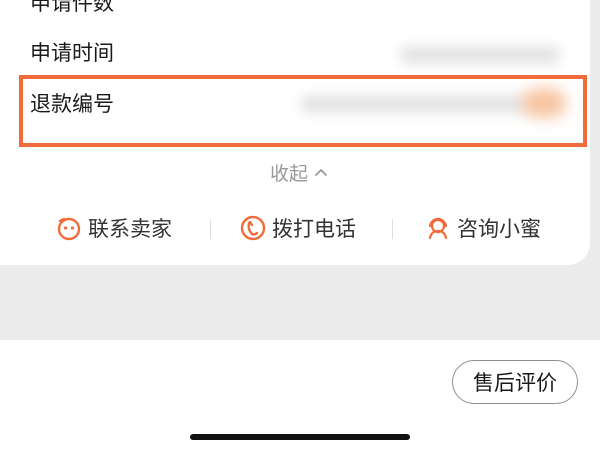  What do you see at coordinates (480, 55) in the screenshot?
I see `apply-time-value-blurred` at bounding box center [480, 55].